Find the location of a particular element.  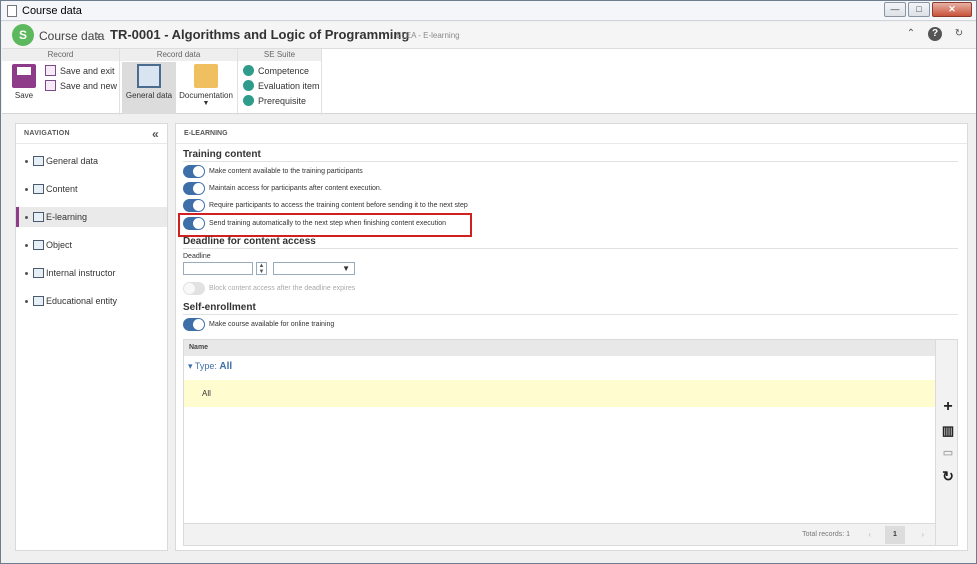

evaluation-icon is located at coordinates (248, 85).